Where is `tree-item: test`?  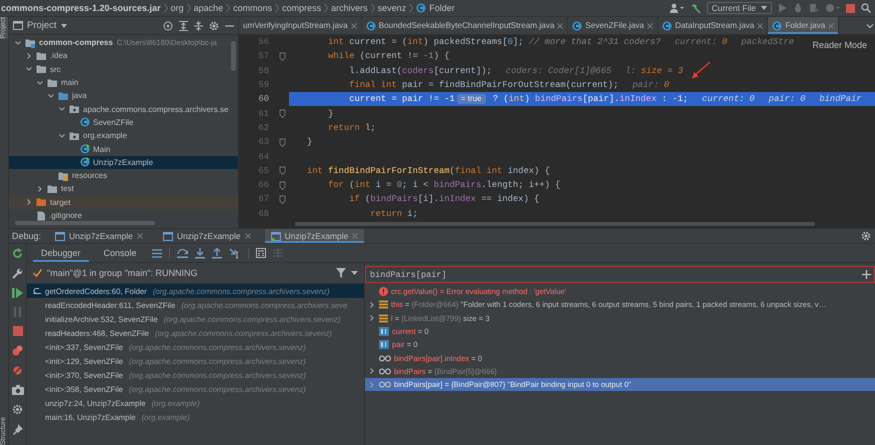
tree-item: test is located at coordinates (123, 189).